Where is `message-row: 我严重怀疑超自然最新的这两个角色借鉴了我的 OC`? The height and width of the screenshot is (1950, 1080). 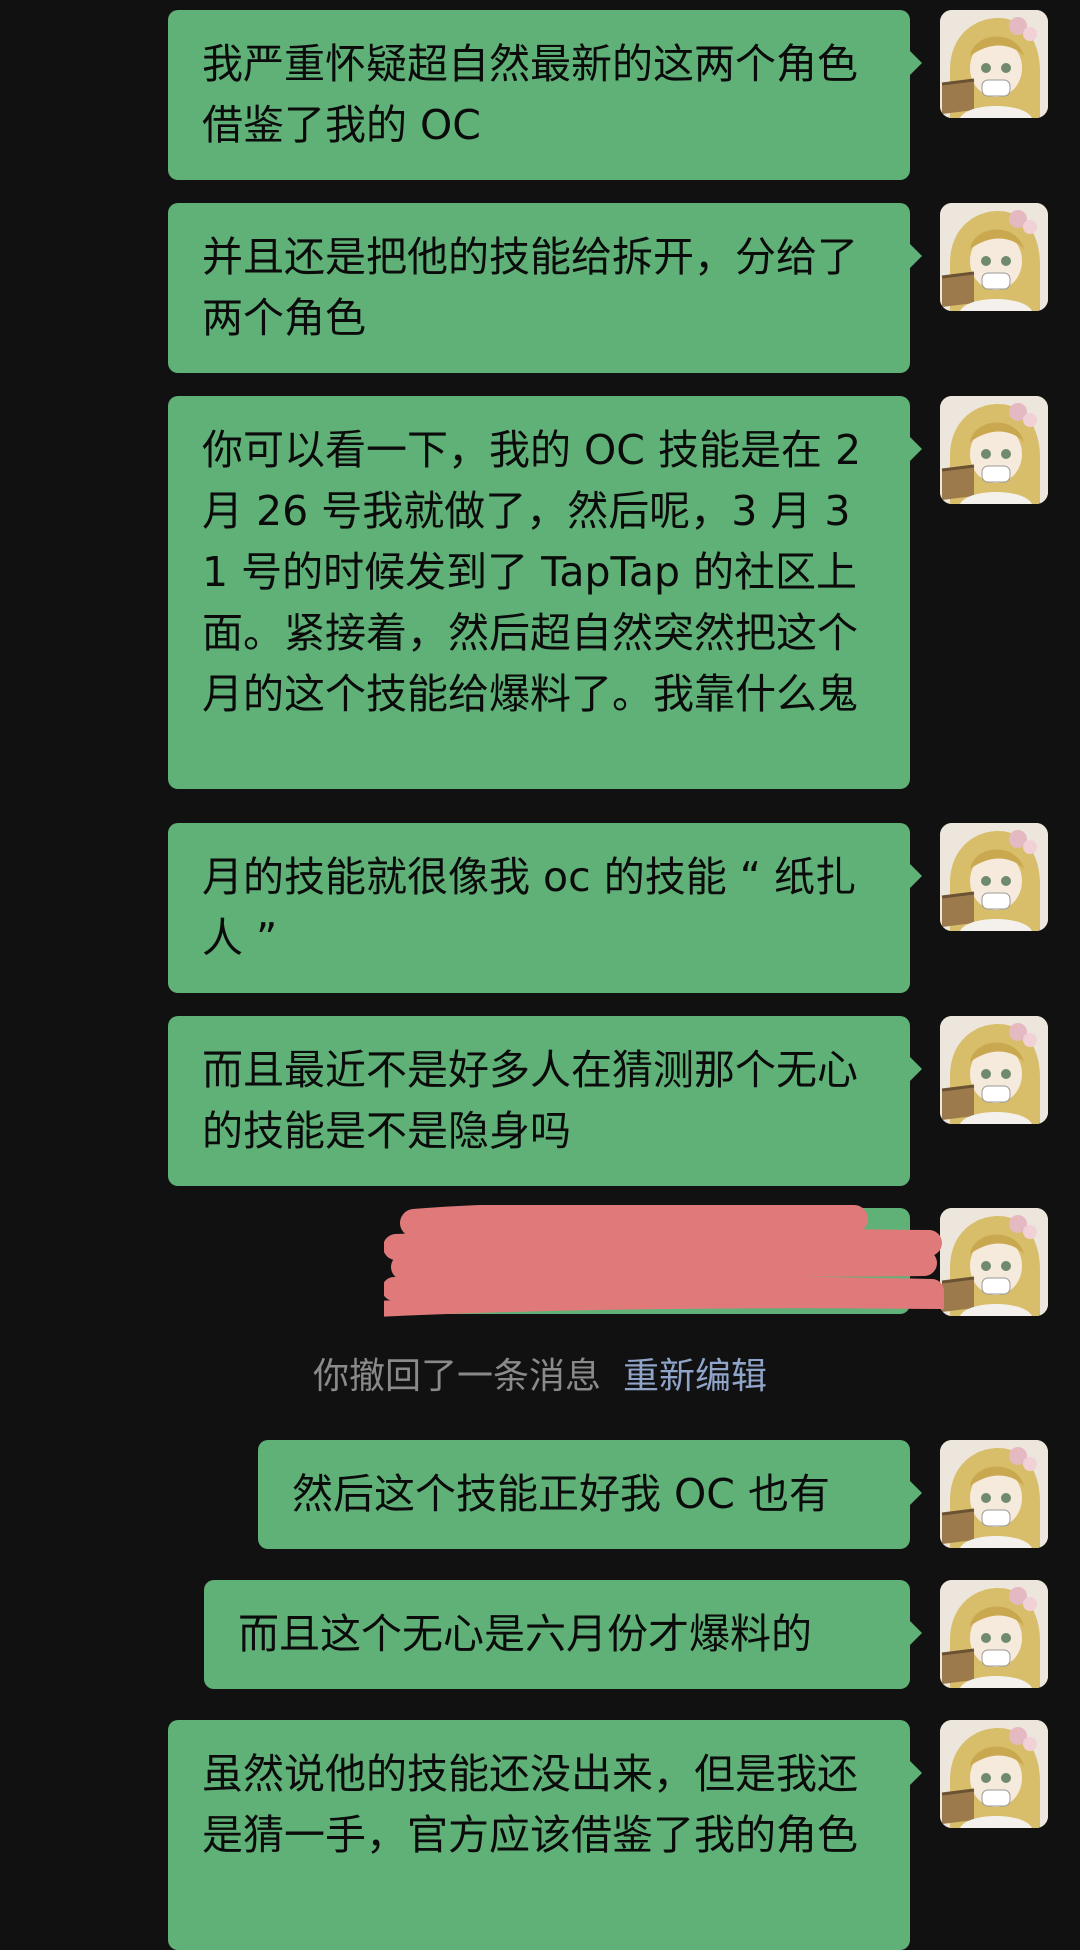
message-row: 我严重怀疑超自然最新的这两个角色借鉴了我的 OC is located at coordinates (608, 95).